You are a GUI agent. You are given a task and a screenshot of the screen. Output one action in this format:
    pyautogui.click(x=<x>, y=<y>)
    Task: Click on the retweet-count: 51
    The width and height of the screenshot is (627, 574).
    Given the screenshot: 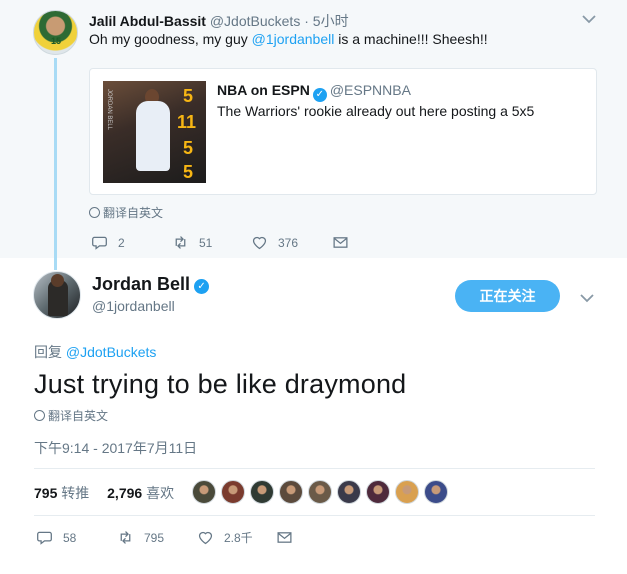 What is the action you would take?
    pyautogui.click(x=206, y=242)
    